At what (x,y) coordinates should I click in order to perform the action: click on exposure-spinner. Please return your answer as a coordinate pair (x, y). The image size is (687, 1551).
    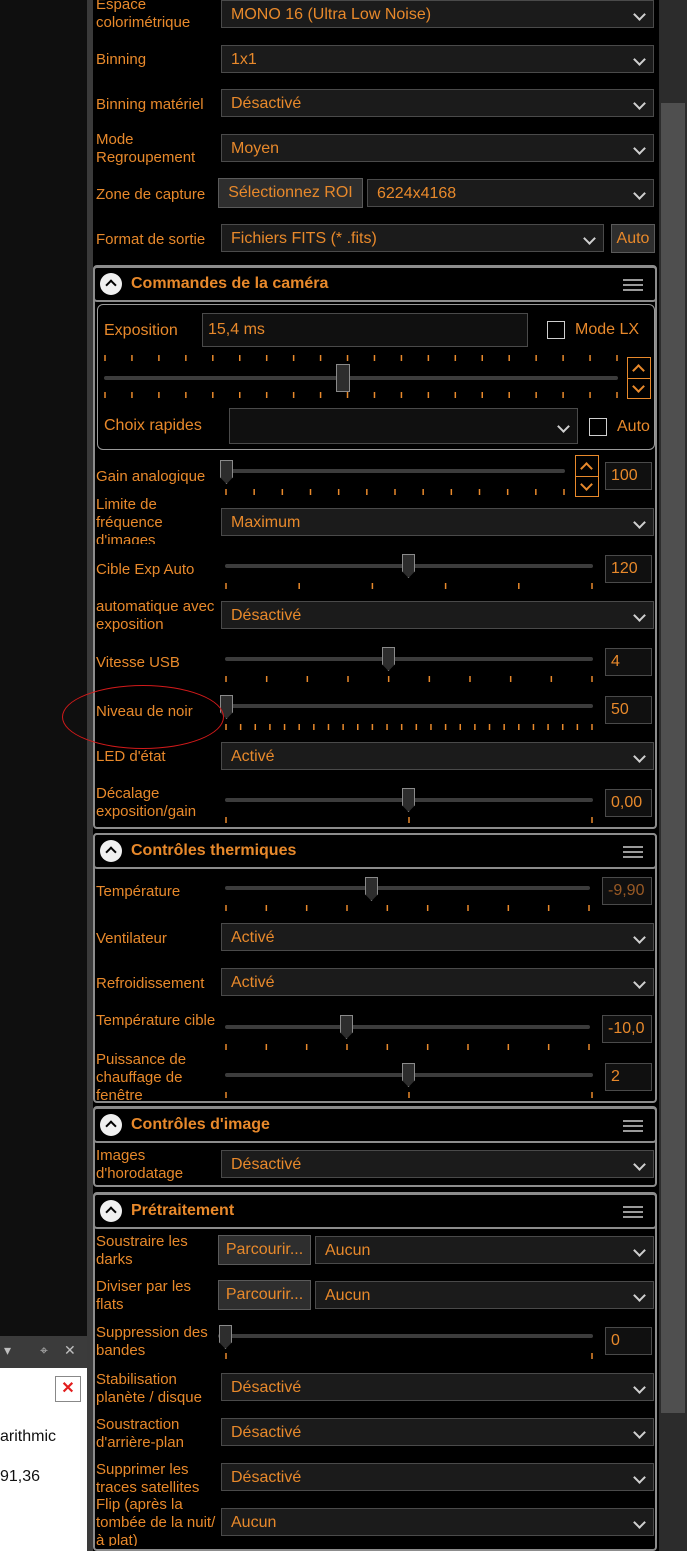
    Looking at the image, I should click on (639, 378).